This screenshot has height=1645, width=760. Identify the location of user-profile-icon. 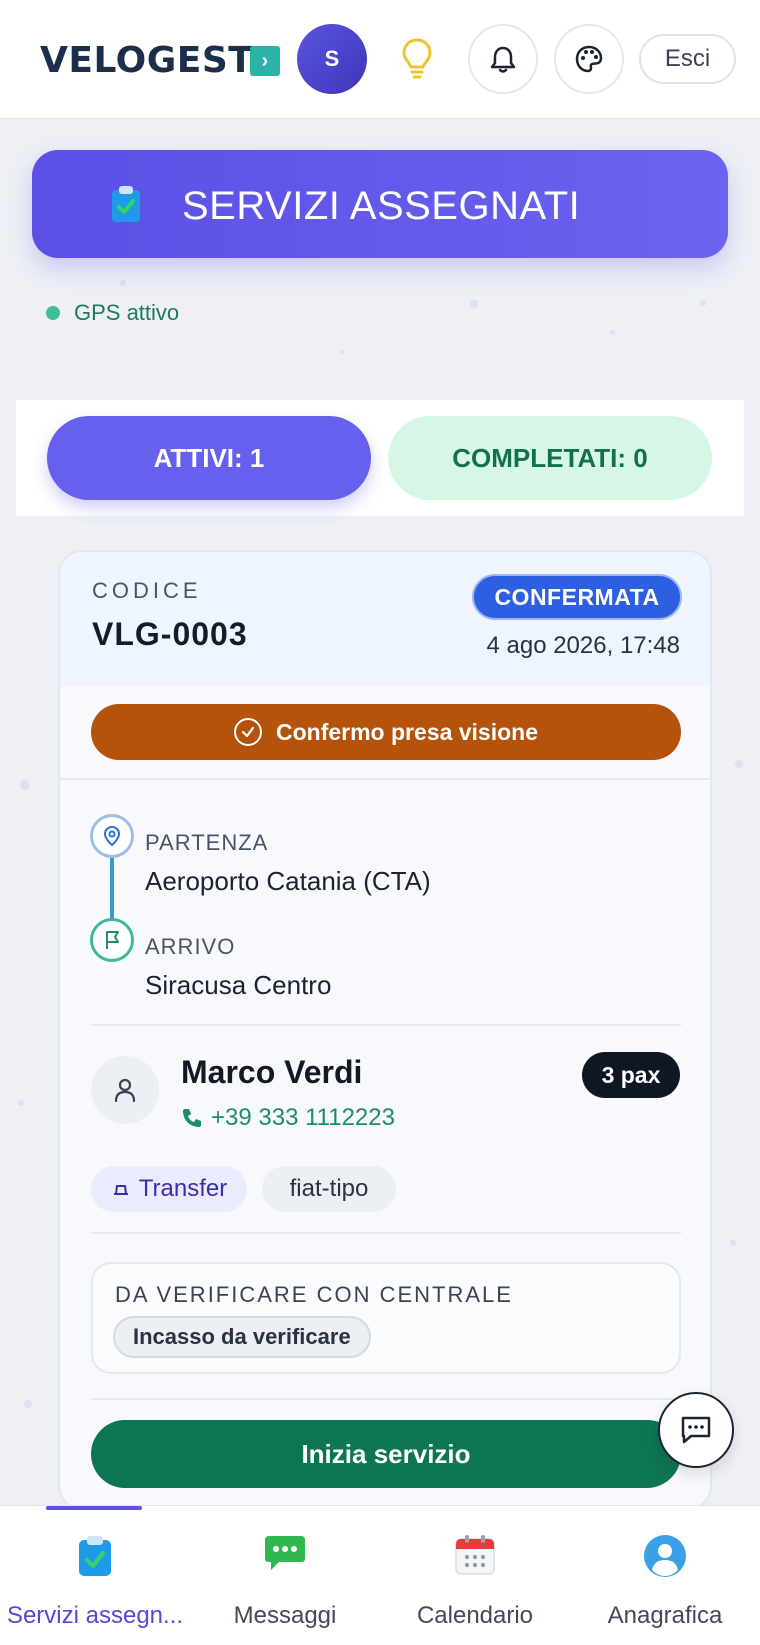
(665, 1556).